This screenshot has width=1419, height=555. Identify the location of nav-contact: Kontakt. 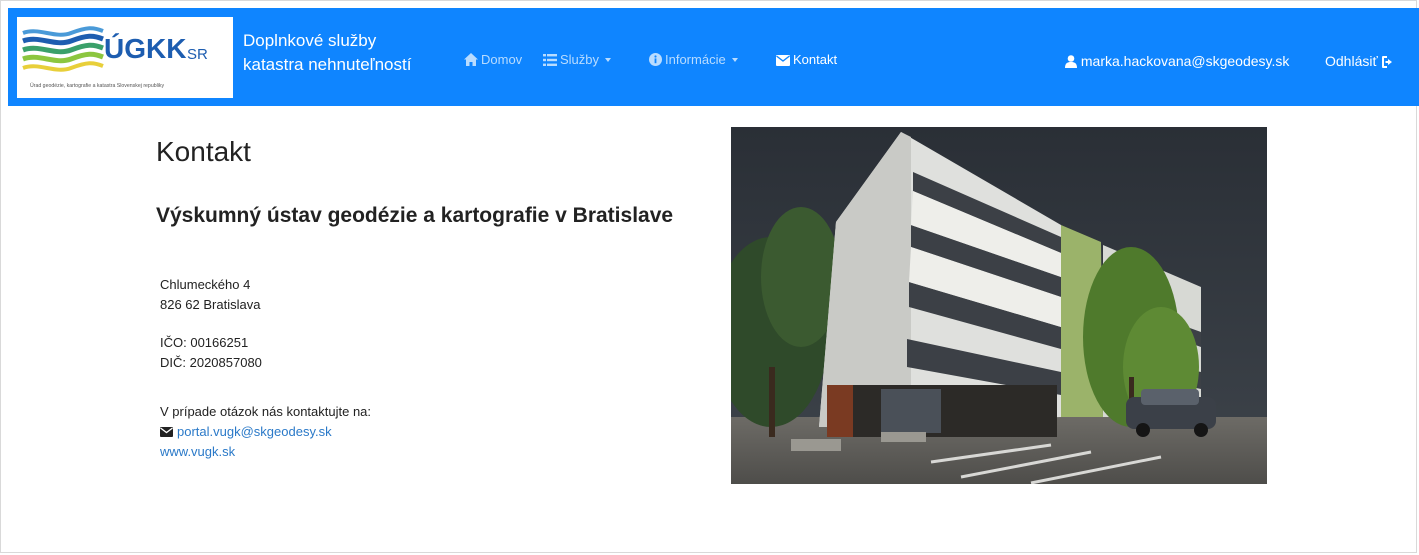
(806, 60).